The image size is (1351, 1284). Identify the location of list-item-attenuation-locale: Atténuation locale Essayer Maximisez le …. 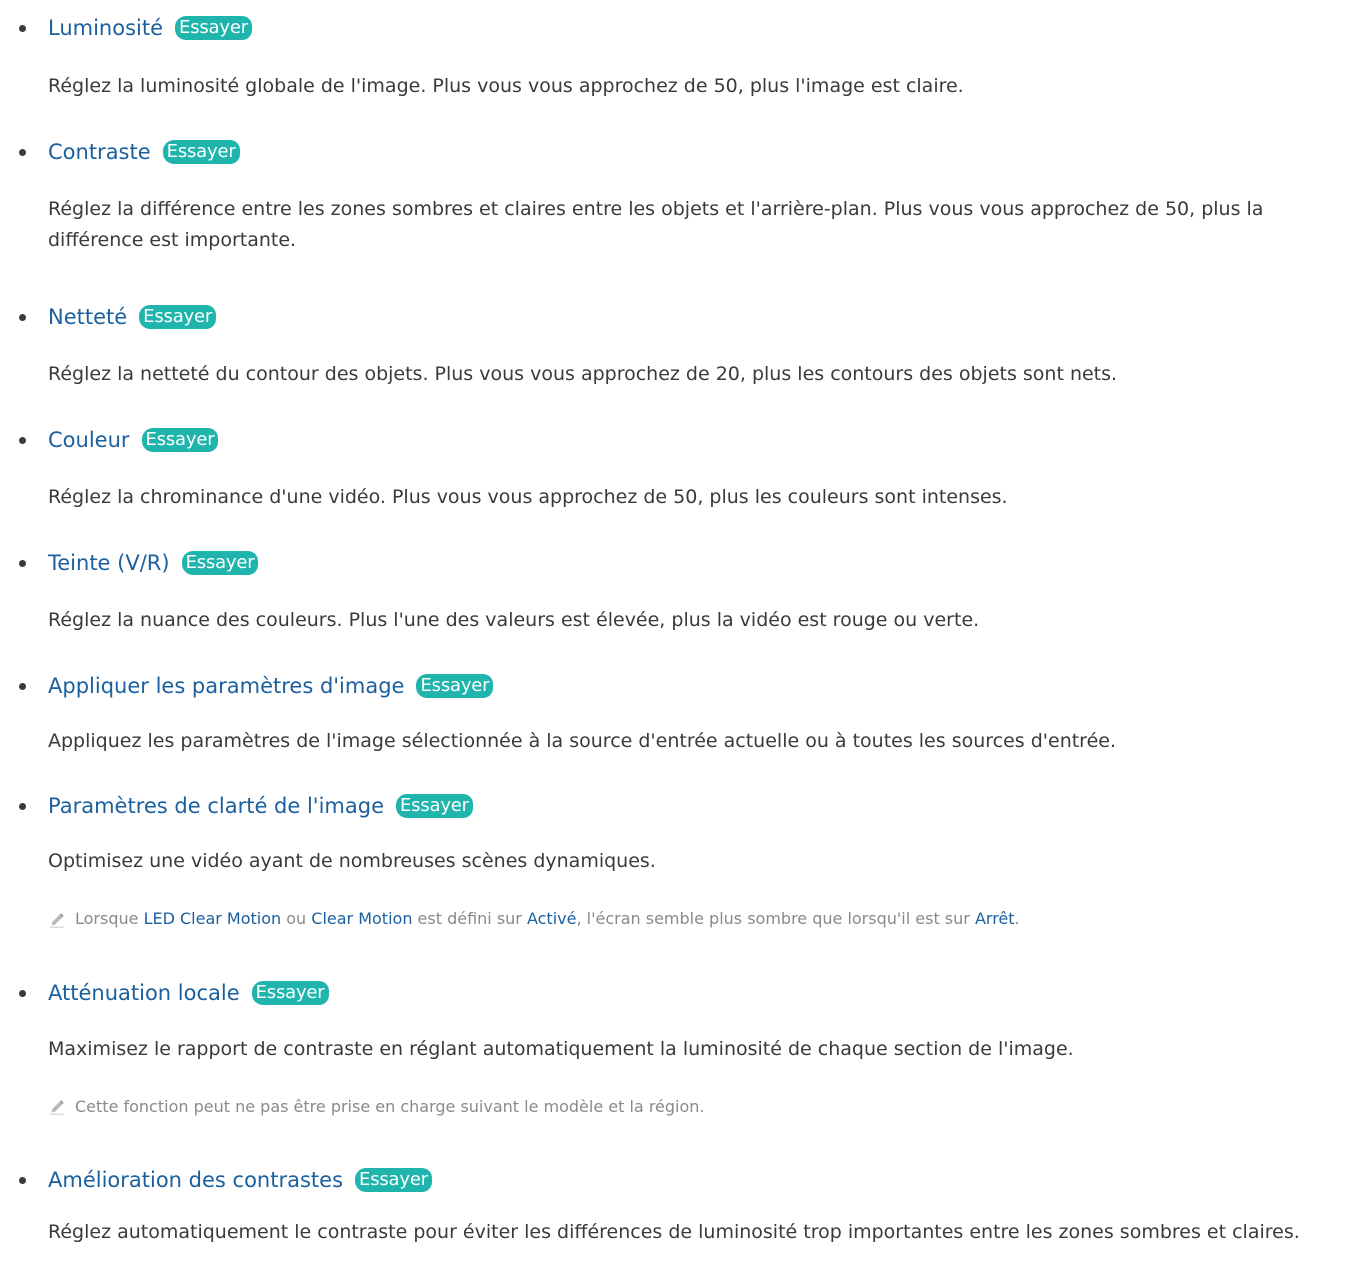
(675, 1047).